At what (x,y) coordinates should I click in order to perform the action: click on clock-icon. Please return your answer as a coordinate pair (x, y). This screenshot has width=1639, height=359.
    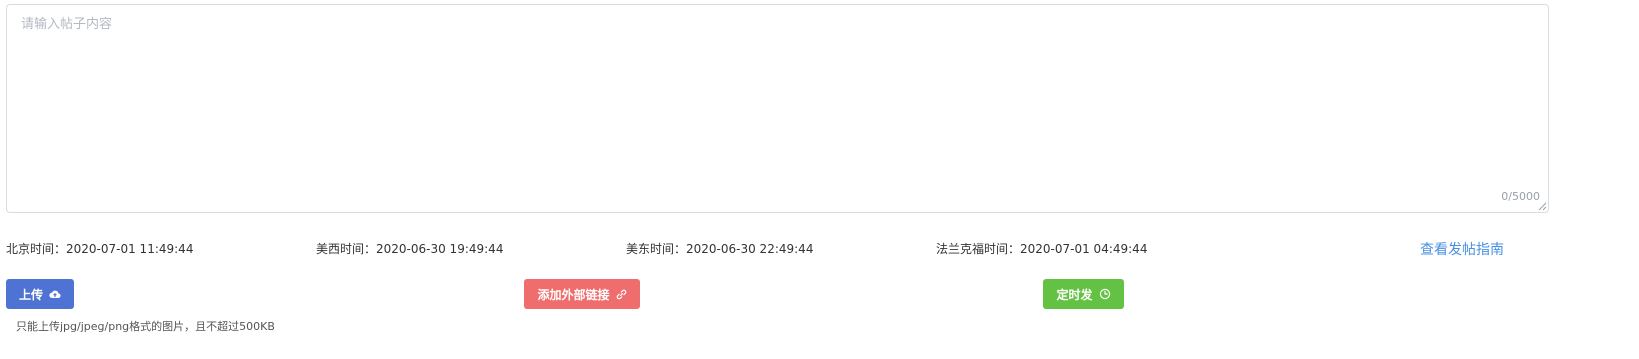
    Looking at the image, I should click on (1104, 294).